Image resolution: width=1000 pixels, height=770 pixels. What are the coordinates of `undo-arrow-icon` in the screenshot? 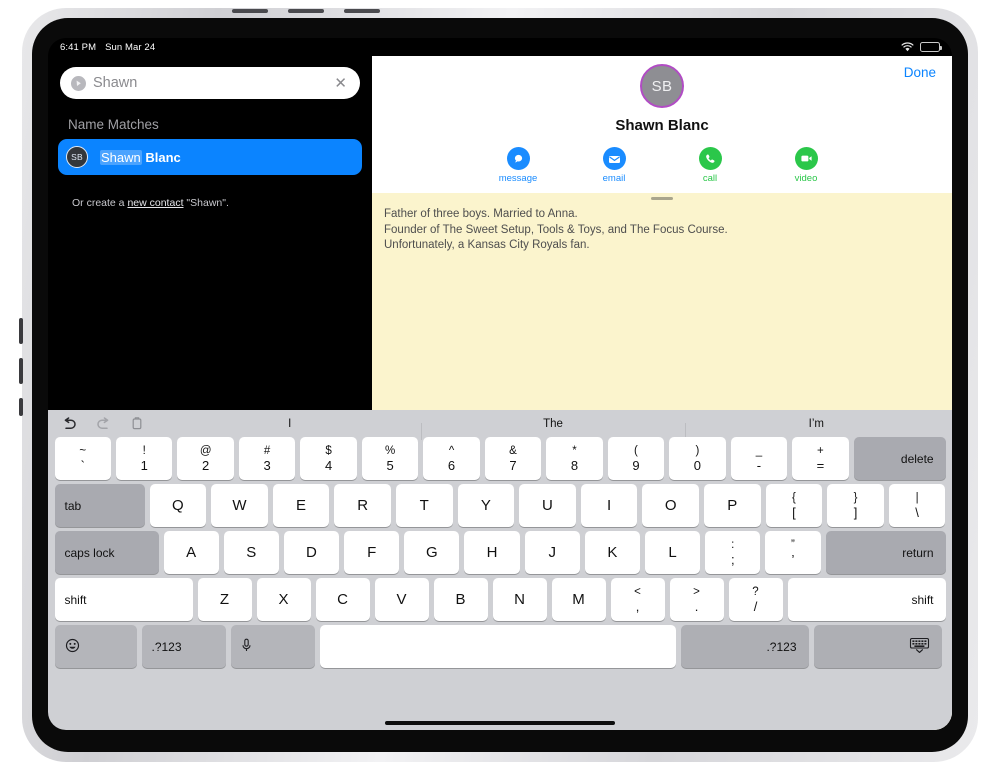 It's located at (69, 423).